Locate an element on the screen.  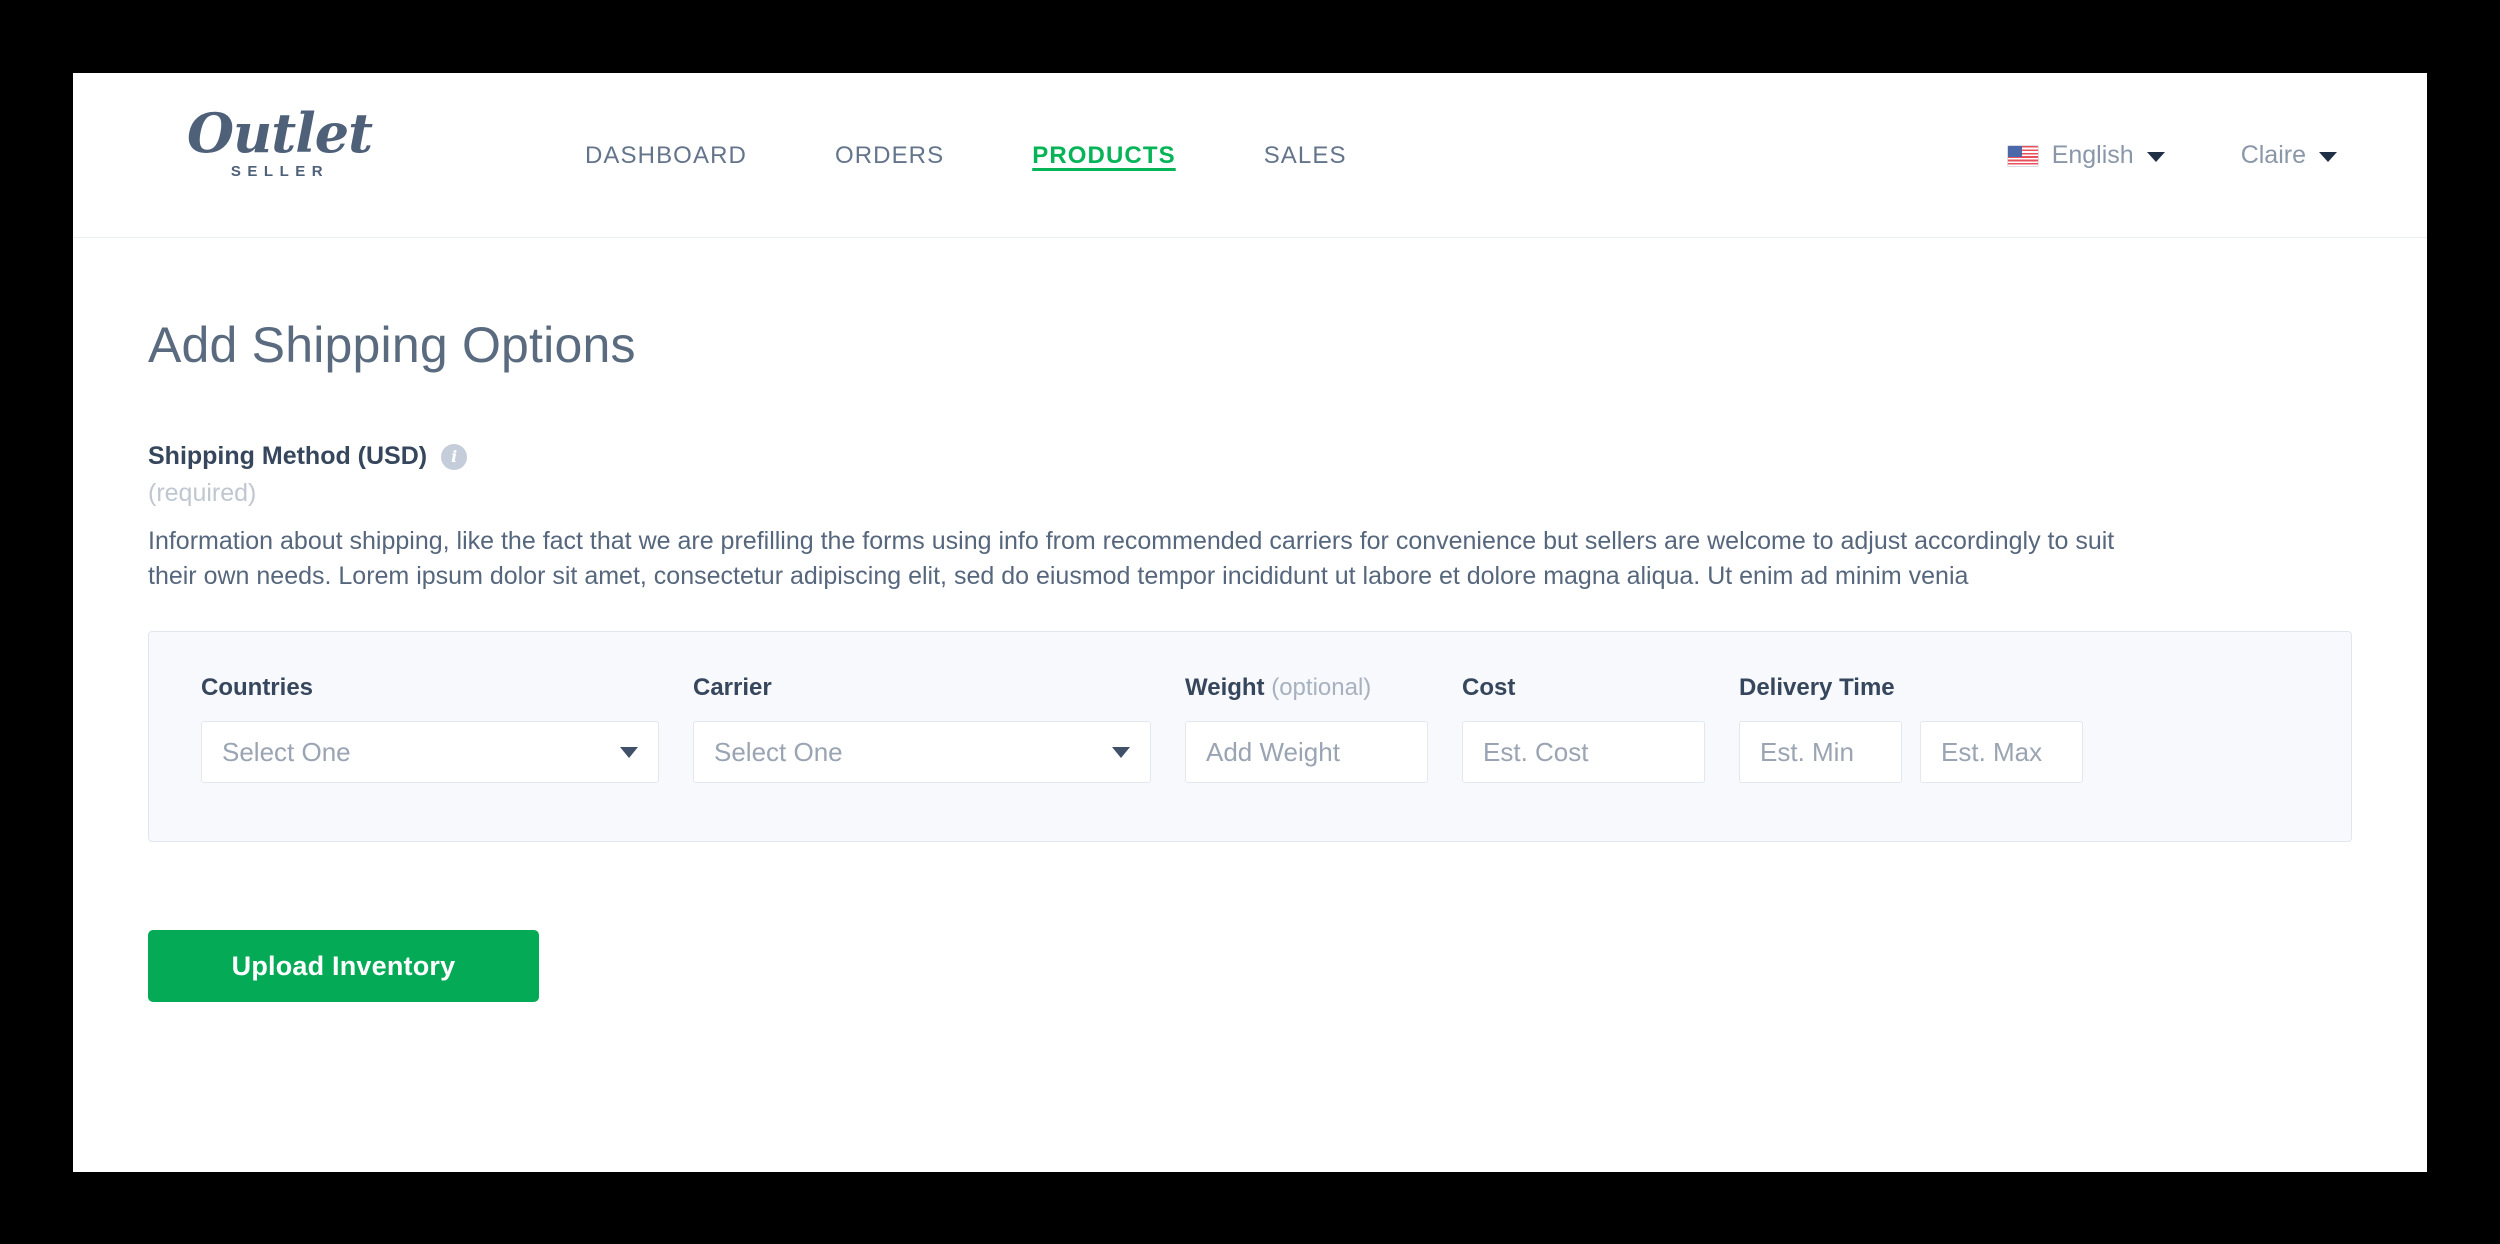
carrier-label: Carrier is located at coordinates (732, 687).